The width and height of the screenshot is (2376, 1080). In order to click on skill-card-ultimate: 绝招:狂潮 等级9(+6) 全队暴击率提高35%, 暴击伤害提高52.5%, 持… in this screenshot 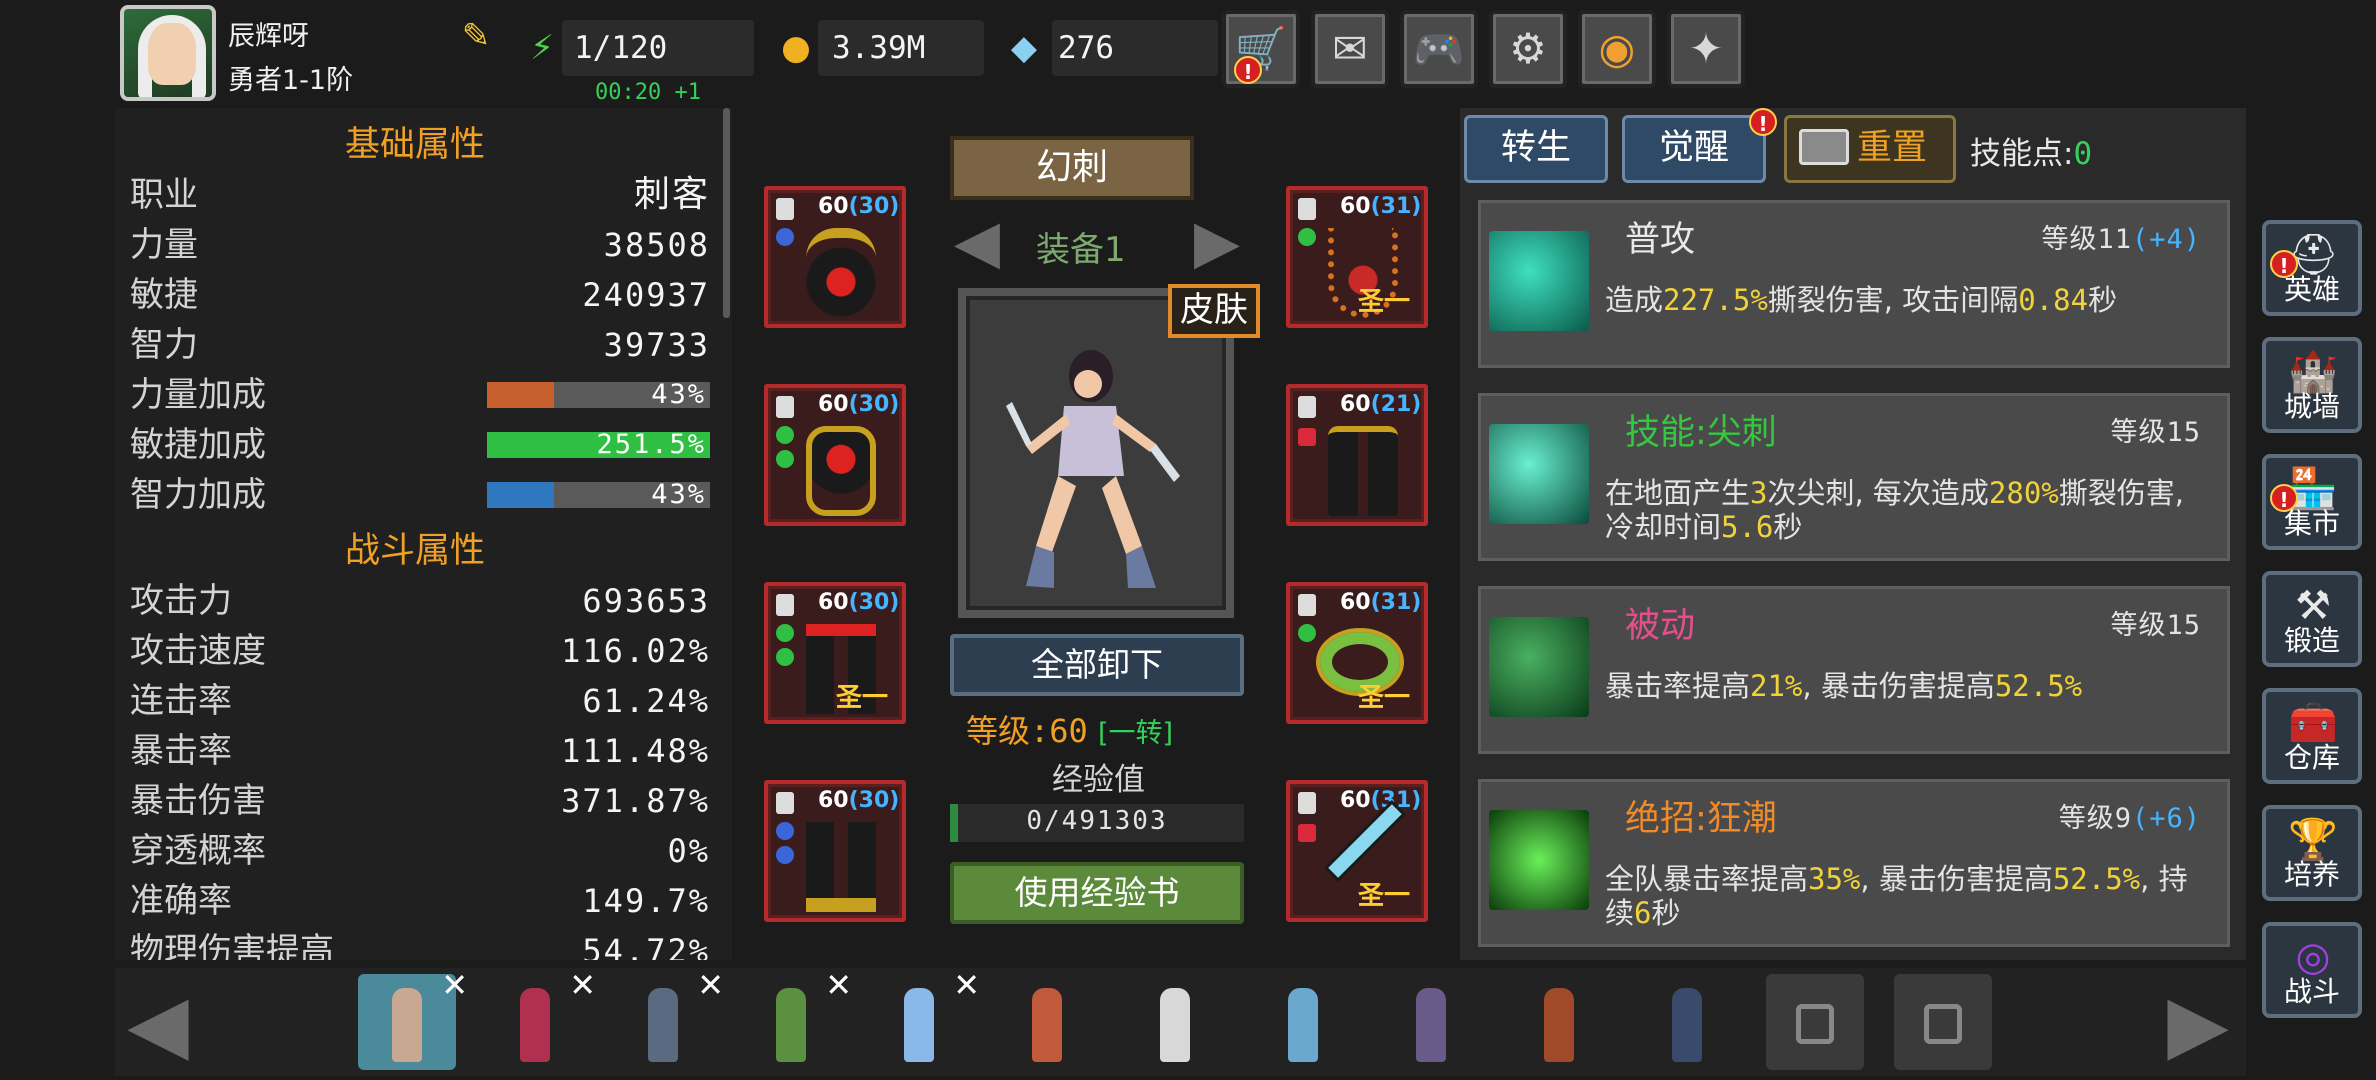, I will do `click(1854, 863)`.